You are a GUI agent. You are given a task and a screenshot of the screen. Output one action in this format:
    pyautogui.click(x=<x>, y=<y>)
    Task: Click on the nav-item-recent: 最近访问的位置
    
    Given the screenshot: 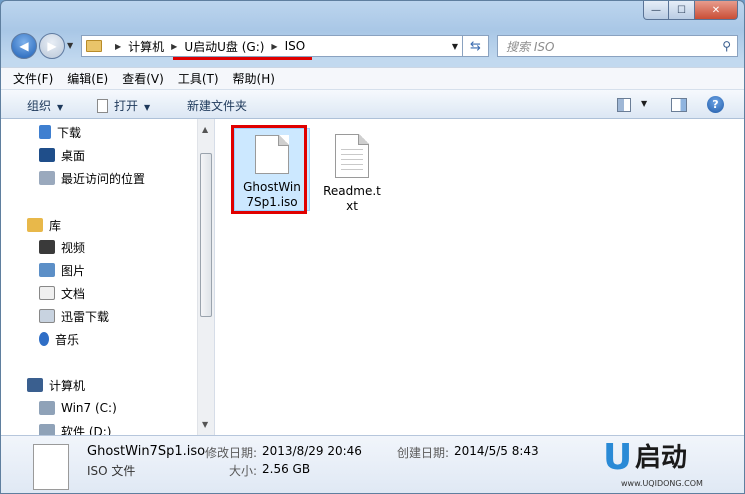 What is the action you would take?
    pyautogui.click(x=92, y=178)
    